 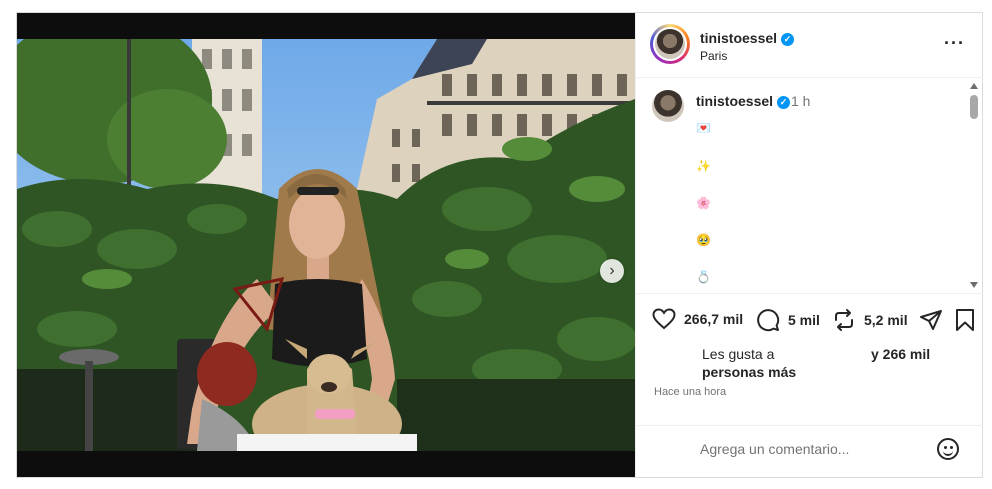 What do you see at coordinates (703, 128) in the screenshot?
I see `caption-line: 💌` at bounding box center [703, 128].